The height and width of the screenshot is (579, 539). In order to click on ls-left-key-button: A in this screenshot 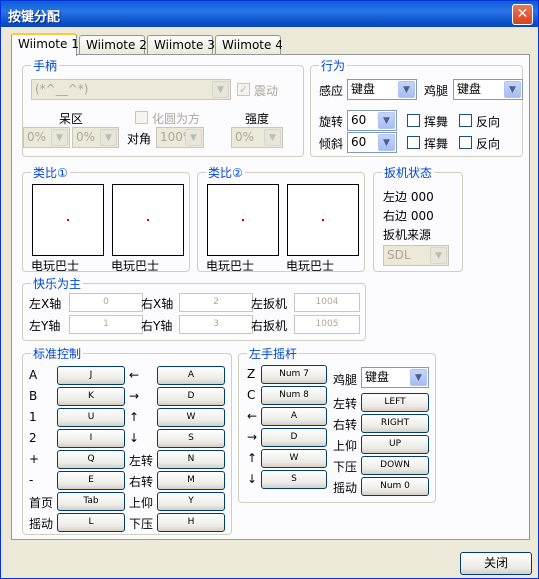, I will do `click(294, 416)`.